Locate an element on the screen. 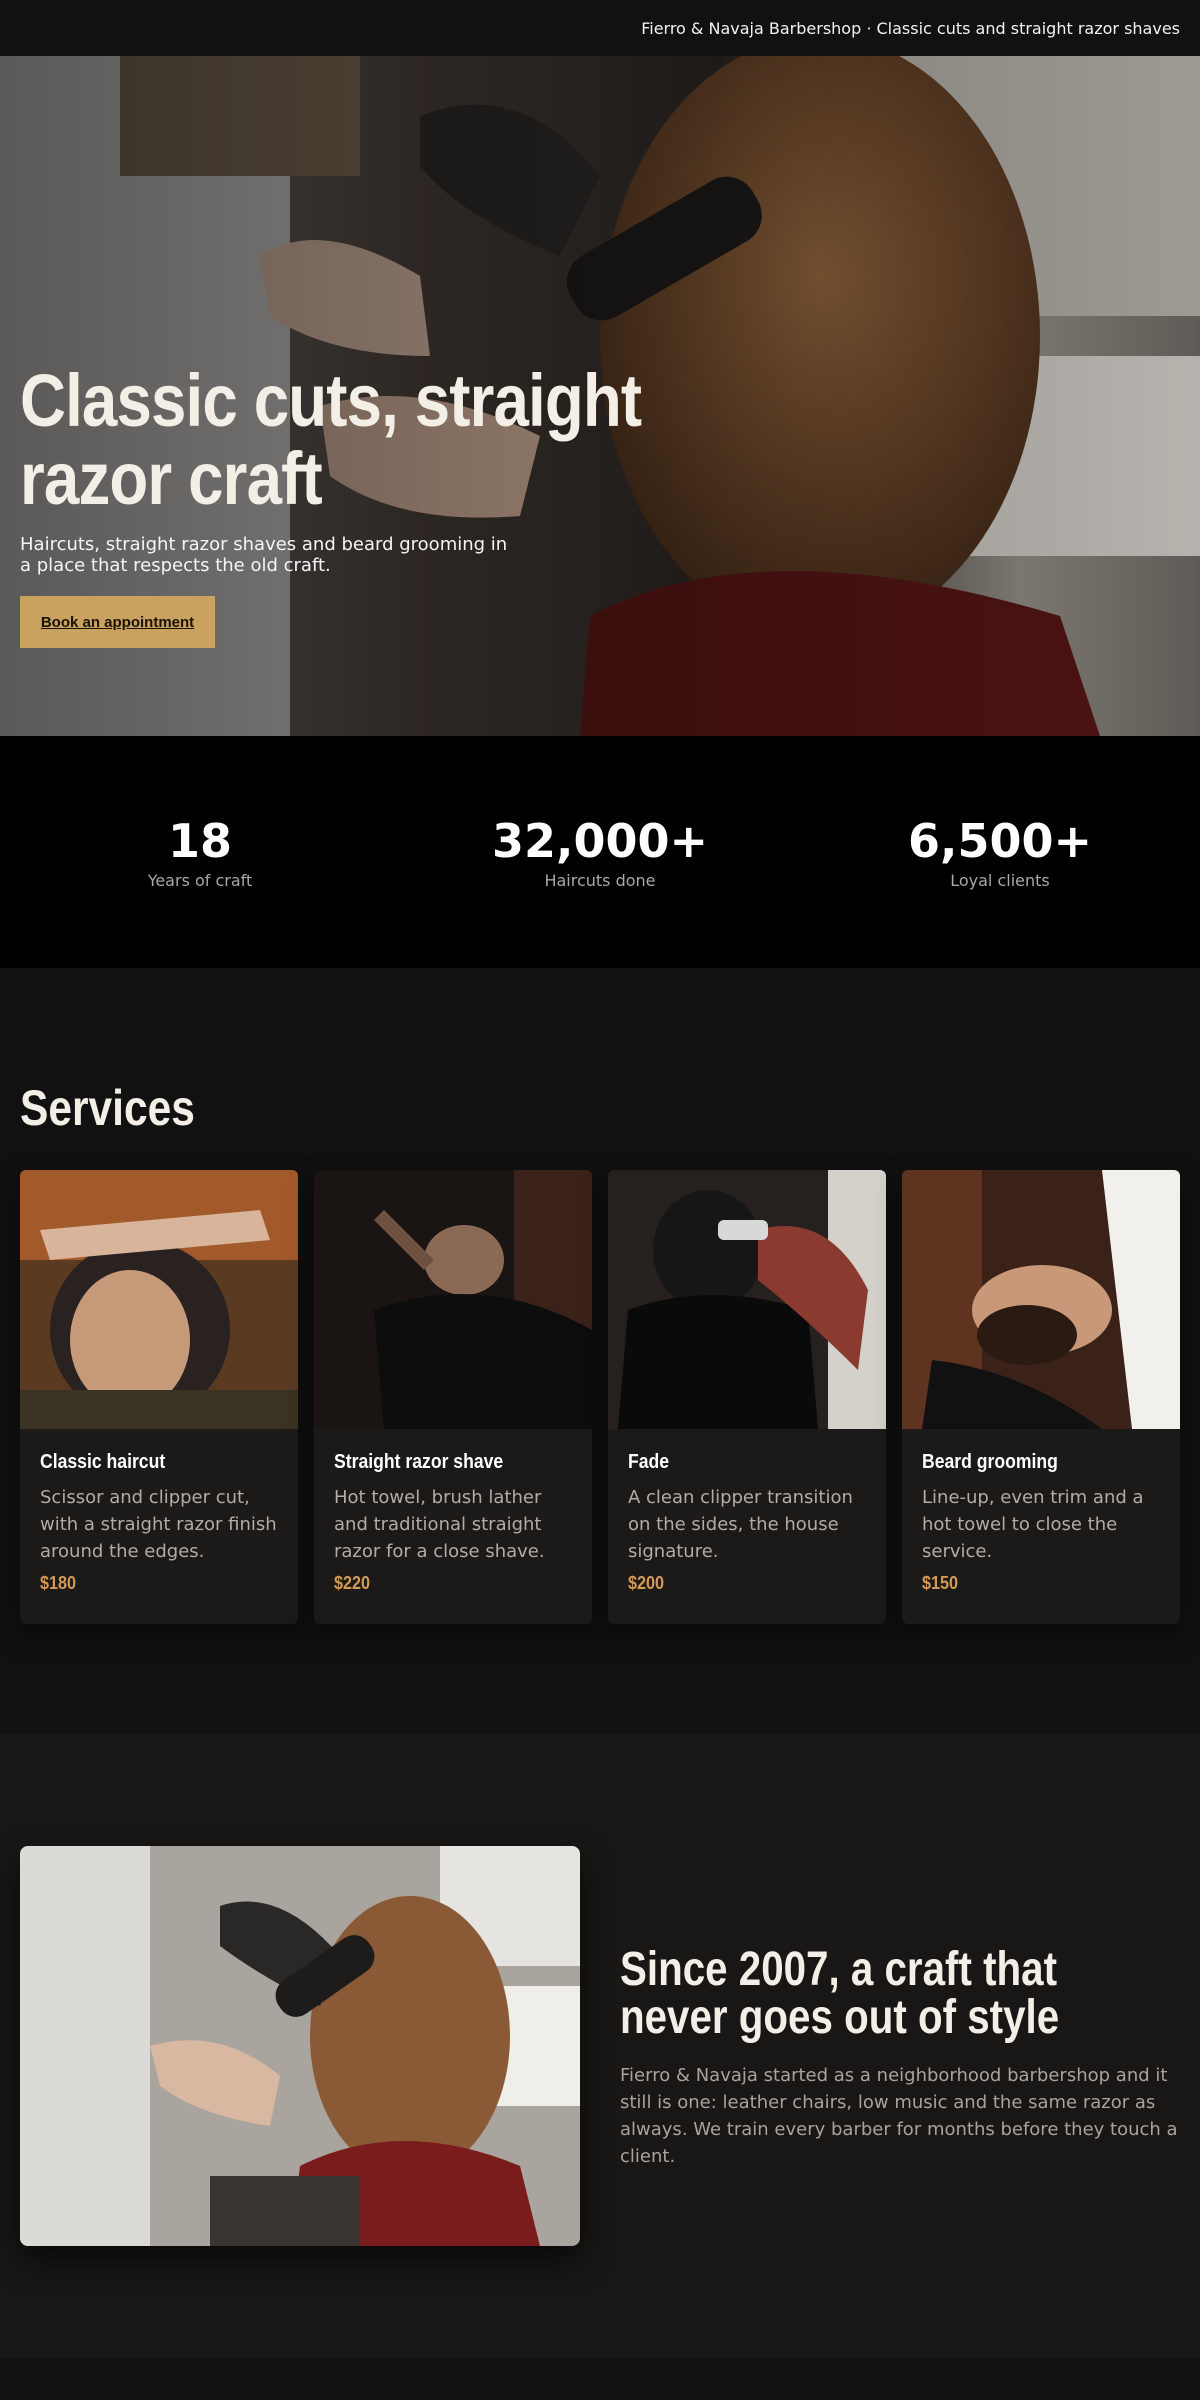  service-title: Beard grooming is located at coordinates (990, 1462).